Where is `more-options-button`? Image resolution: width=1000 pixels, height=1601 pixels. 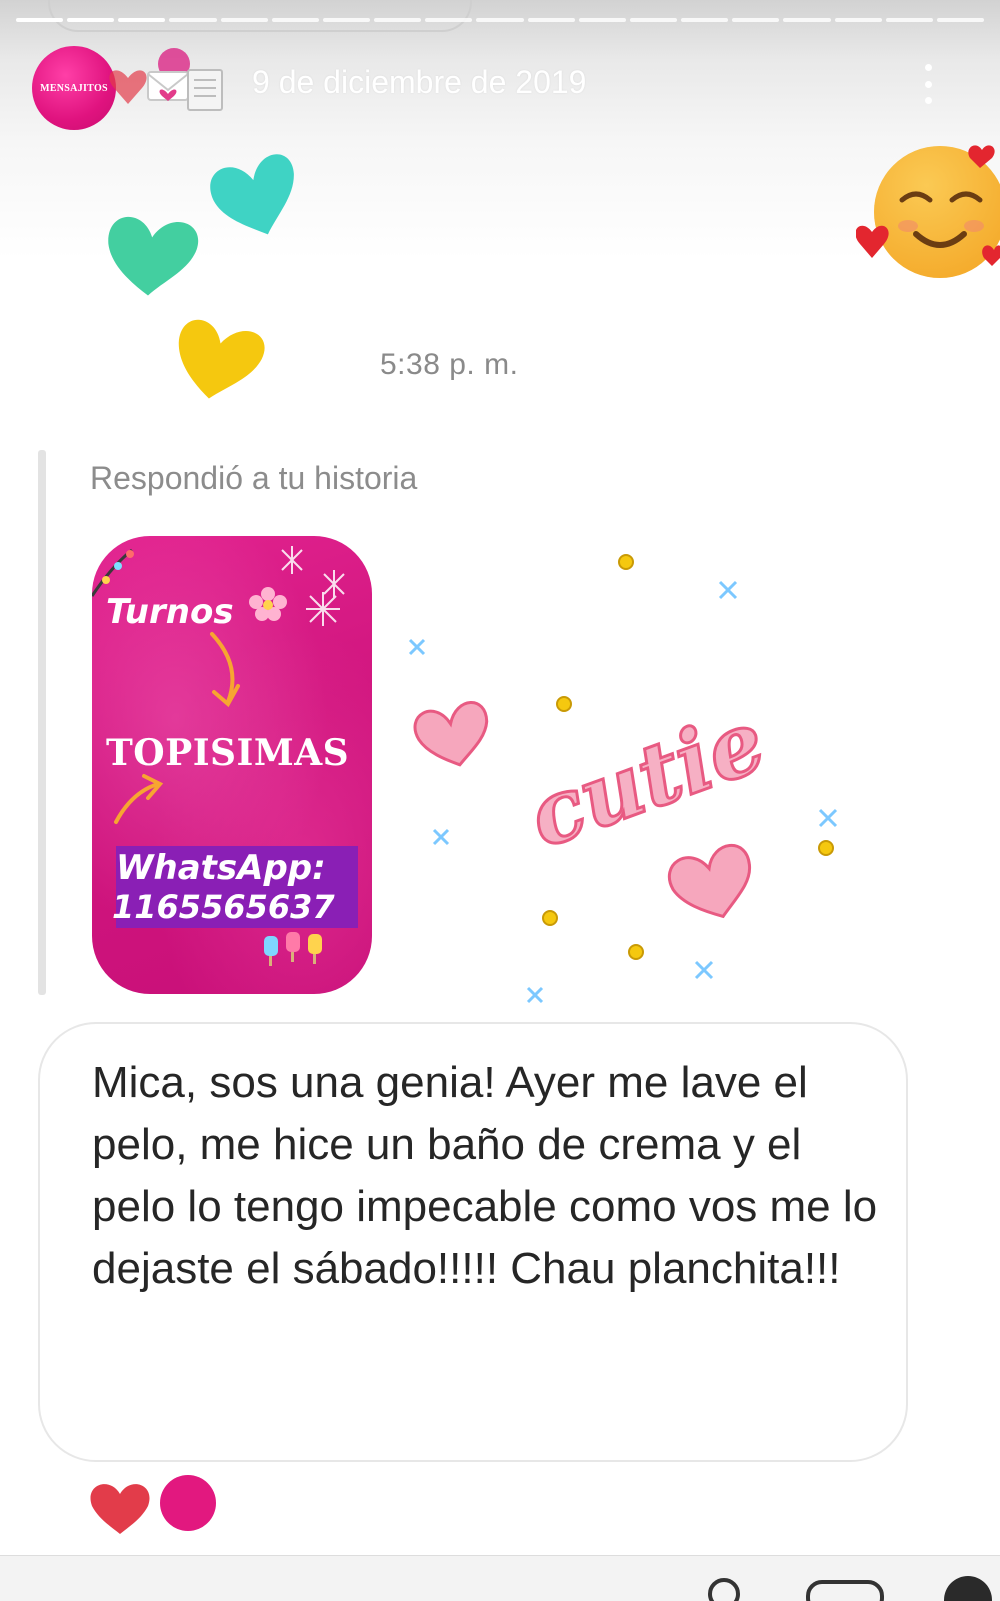 more-options-button is located at coordinates (928, 84).